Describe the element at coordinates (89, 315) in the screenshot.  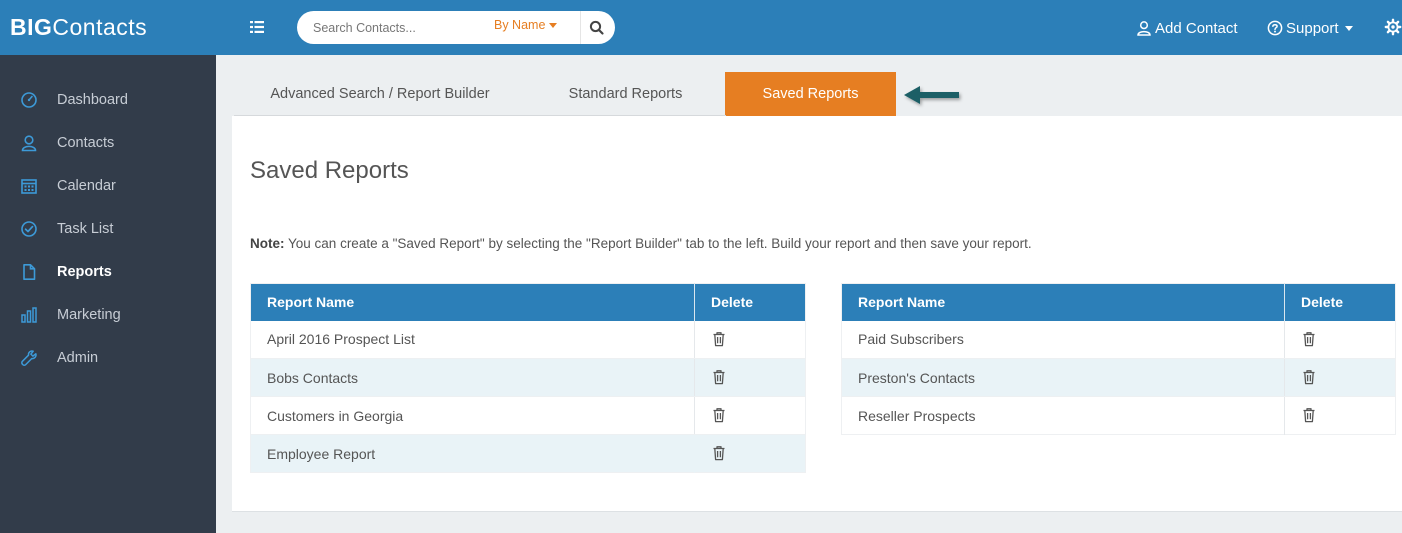
I see `sidebar-item-label: Marketing` at that location.